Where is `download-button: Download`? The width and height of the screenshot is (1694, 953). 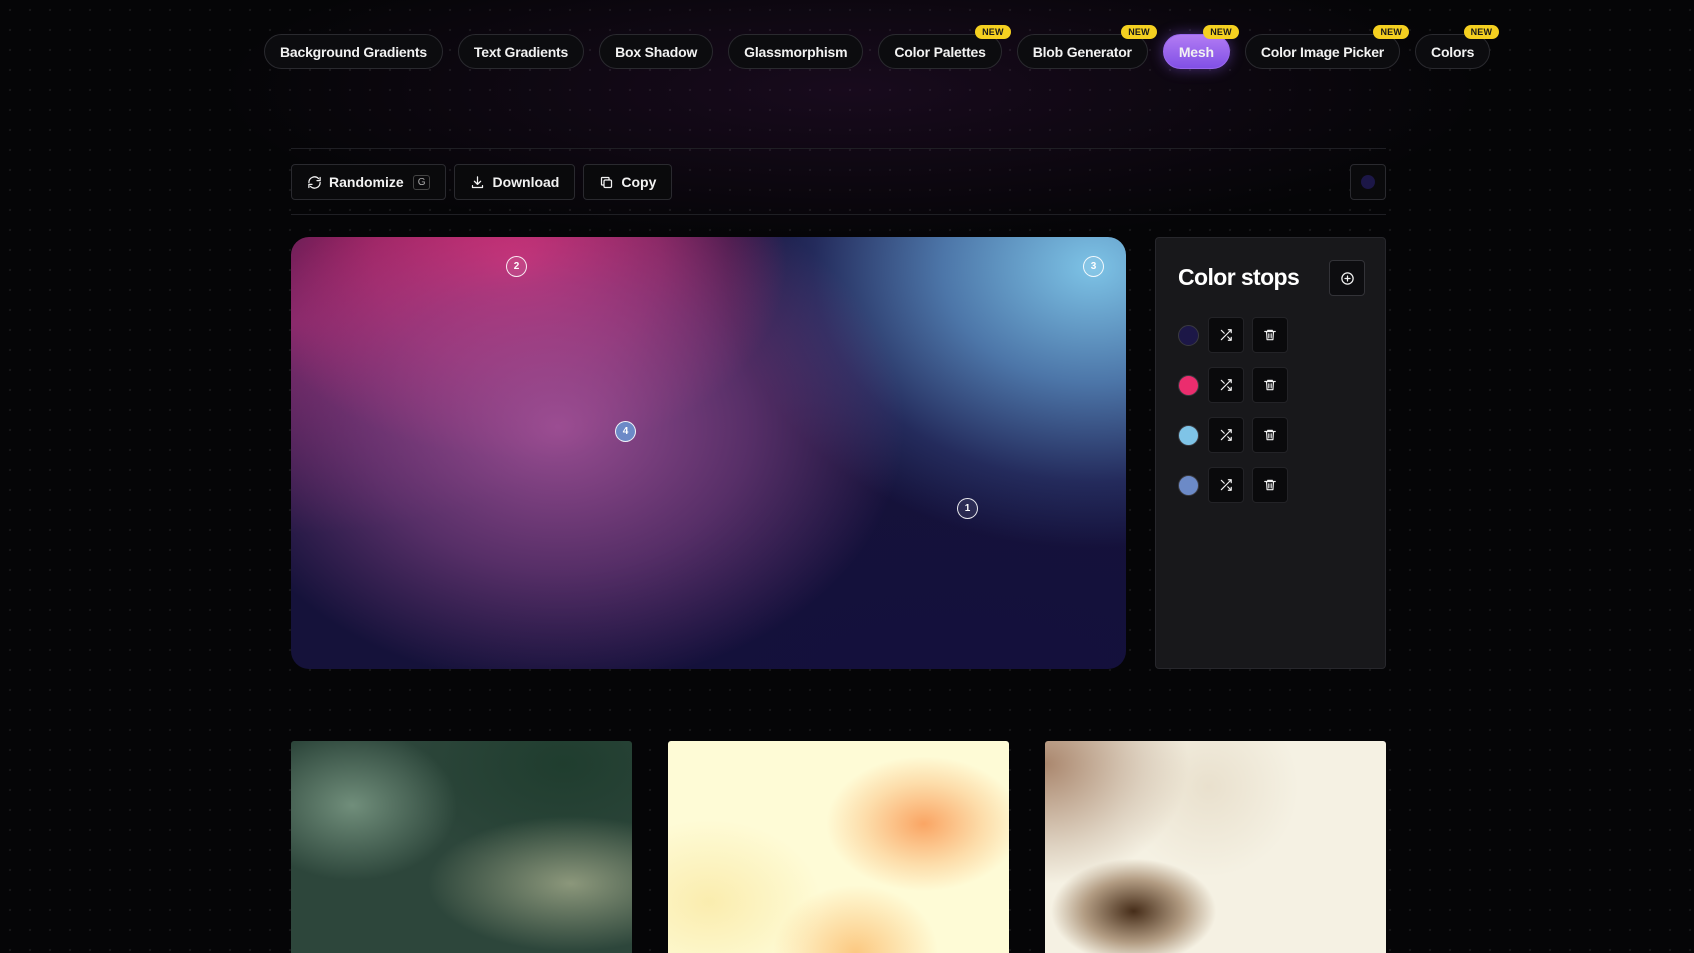
download-button: Download is located at coordinates (515, 182).